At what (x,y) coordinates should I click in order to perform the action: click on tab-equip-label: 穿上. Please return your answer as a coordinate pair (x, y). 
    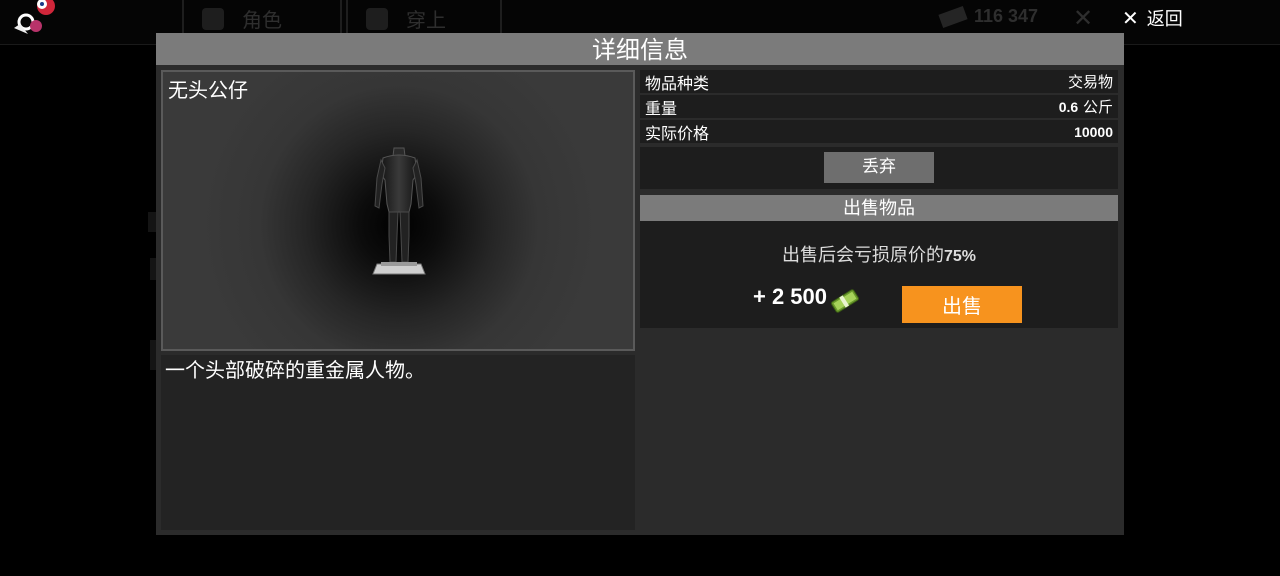
    Looking at the image, I should click on (426, 20).